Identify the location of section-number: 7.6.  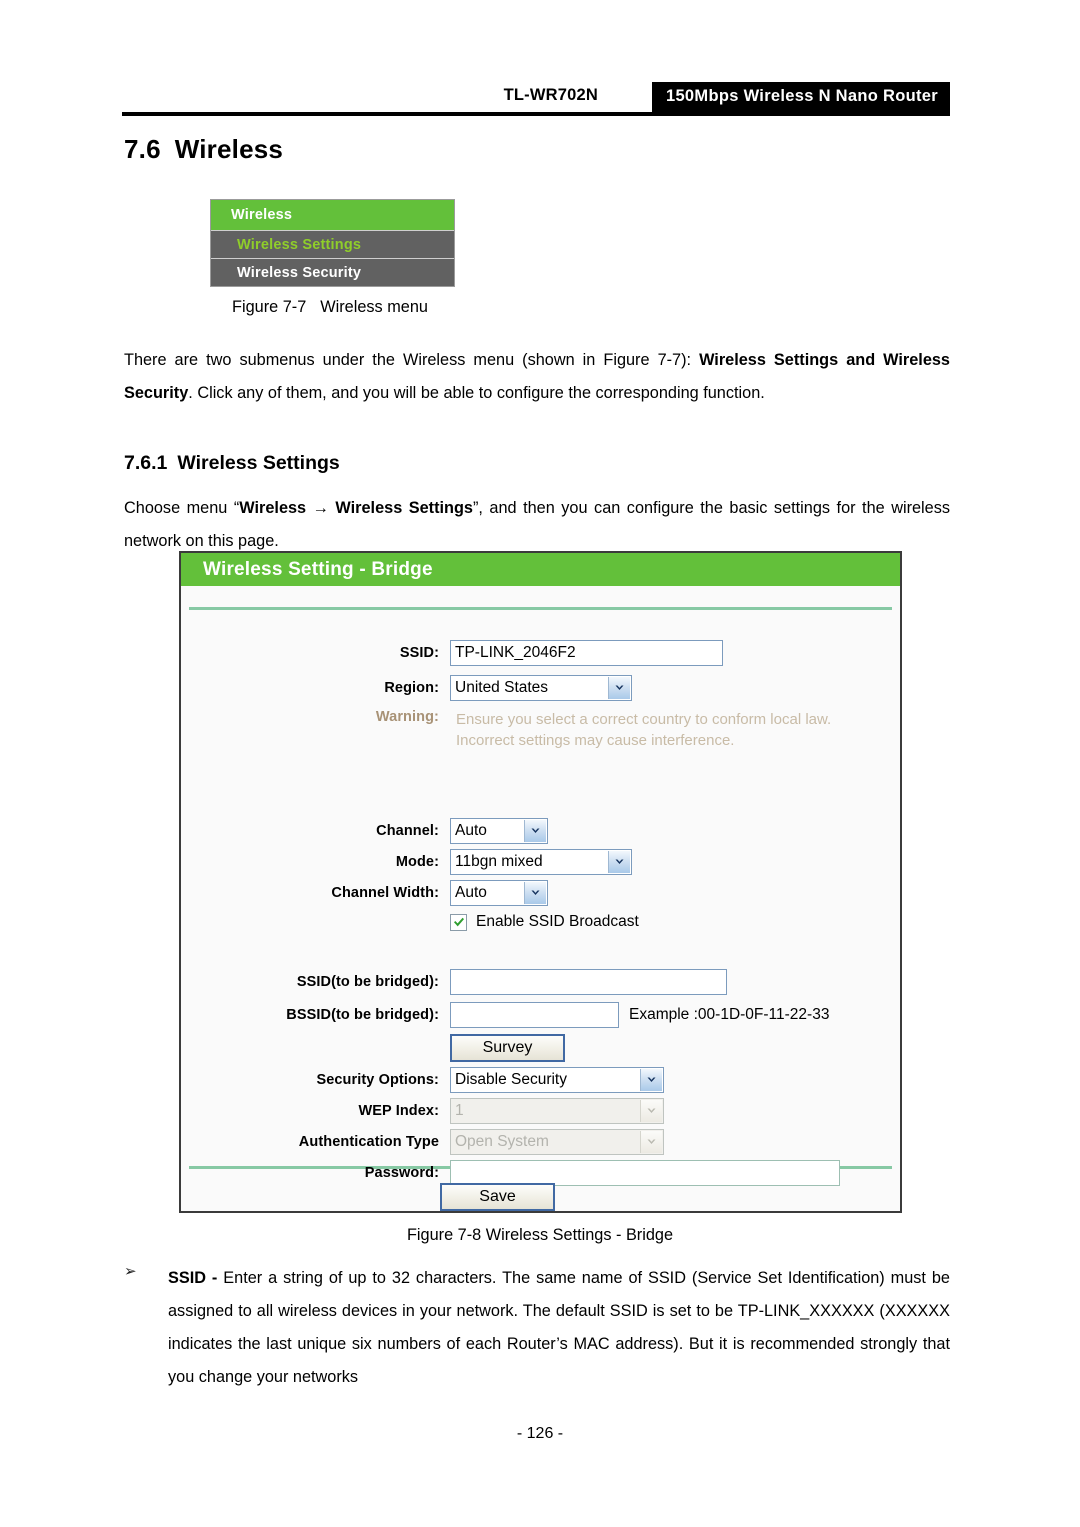
(142, 149).